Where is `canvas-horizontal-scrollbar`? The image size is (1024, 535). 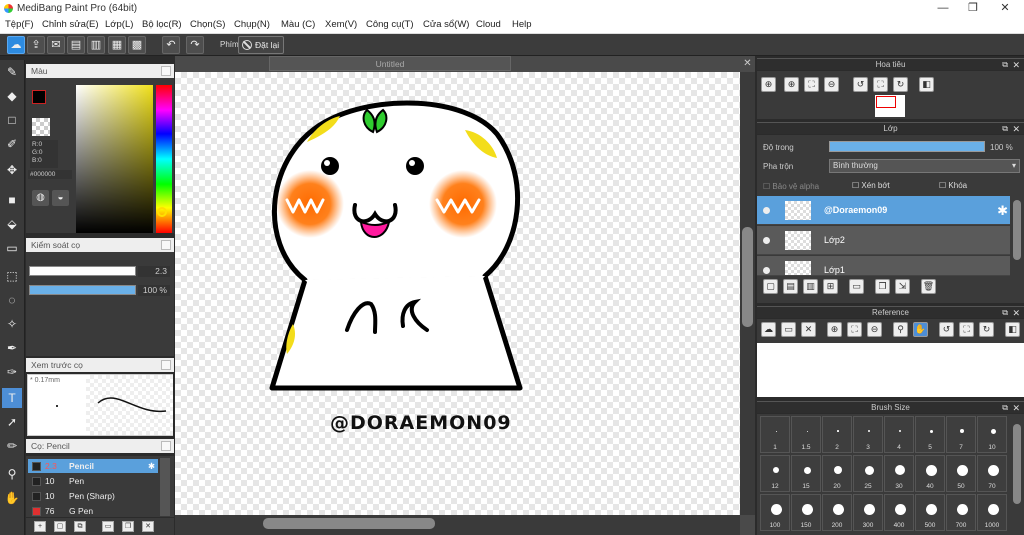
canvas-horizontal-scrollbar is located at coordinates (457, 525).